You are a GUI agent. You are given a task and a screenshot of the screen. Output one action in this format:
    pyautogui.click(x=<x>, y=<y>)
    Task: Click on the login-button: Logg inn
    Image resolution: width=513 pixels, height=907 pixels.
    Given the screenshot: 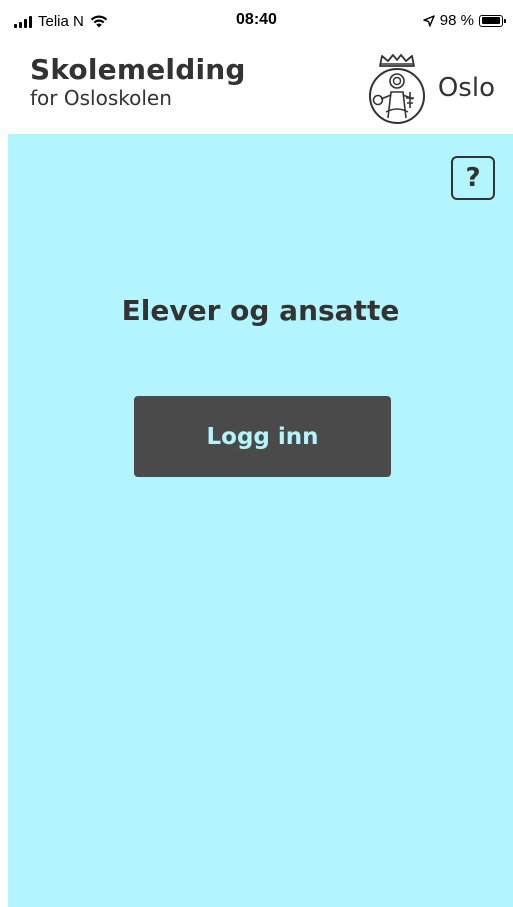 What is the action you would take?
    pyautogui.click(x=262, y=436)
    